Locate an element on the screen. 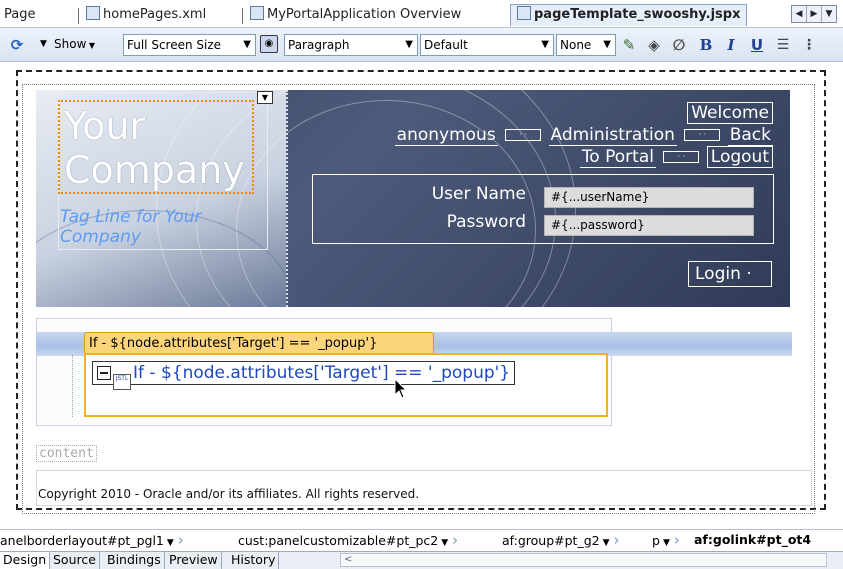 The image size is (843, 569). bold-button: B is located at coordinates (706, 45).